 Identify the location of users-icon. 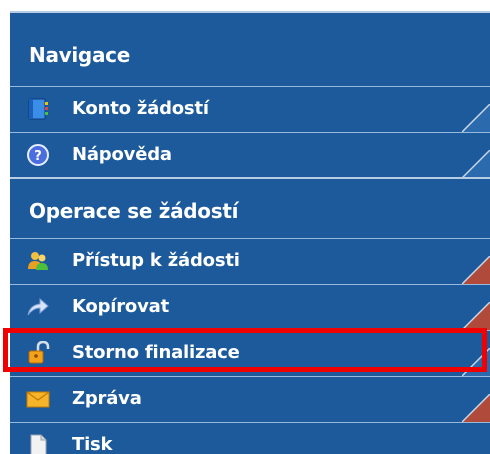
(38, 261).